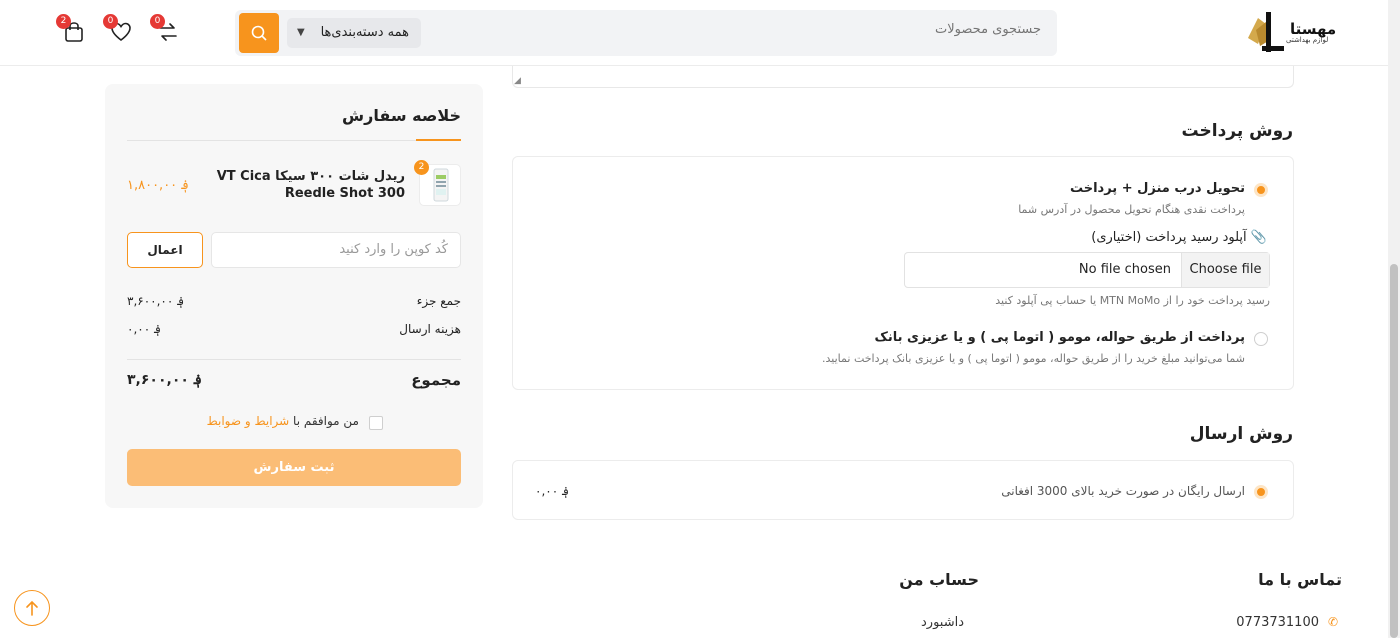  I want to click on terms-checkbox, so click(376, 423).